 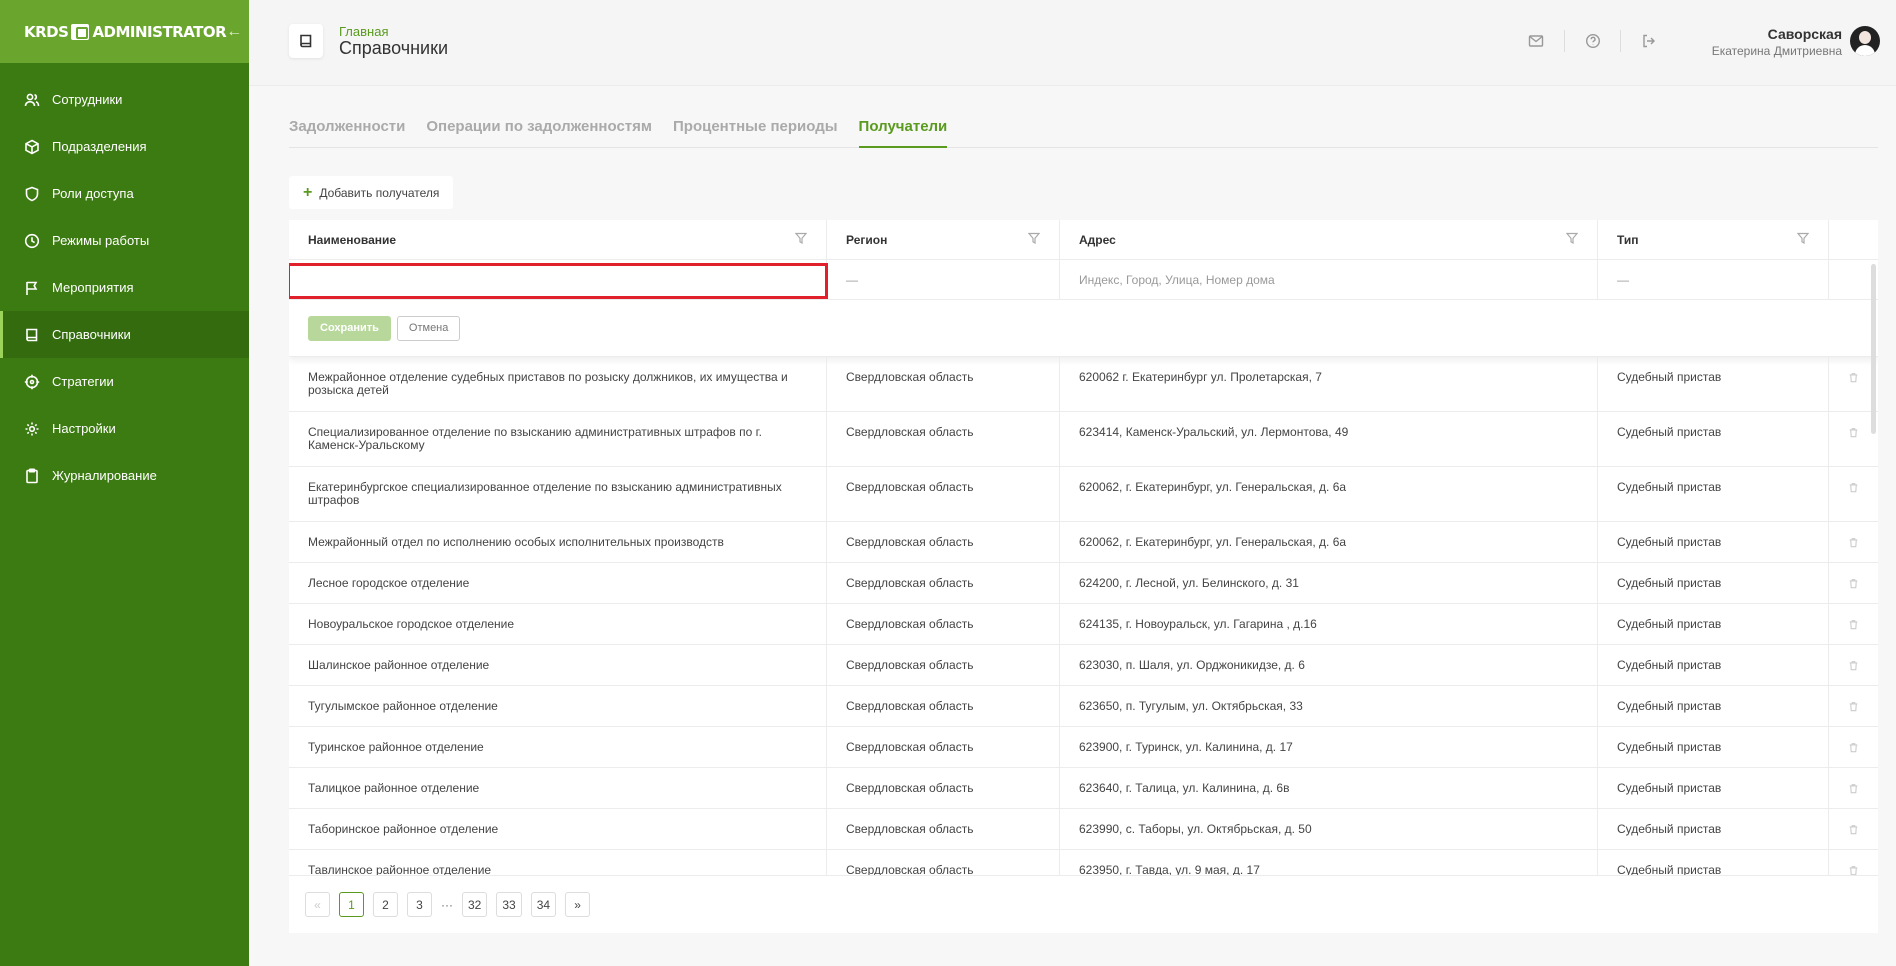 What do you see at coordinates (124, 193) in the screenshot?
I see `sidebar-item-access-roles: Роли доступа` at bounding box center [124, 193].